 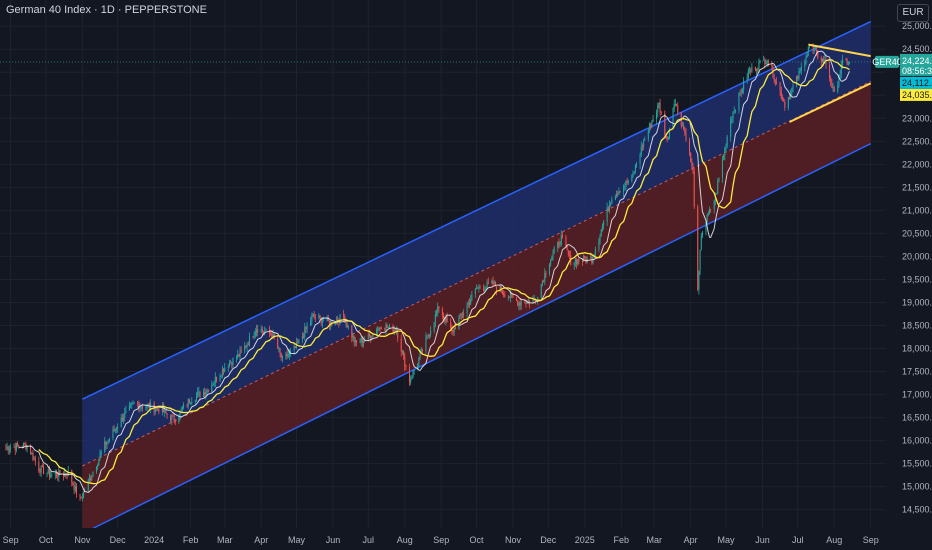 What do you see at coordinates (917, 26) in the screenshot?
I see `price-tick-label: 25,000.0` at bounding box center [917, 26].